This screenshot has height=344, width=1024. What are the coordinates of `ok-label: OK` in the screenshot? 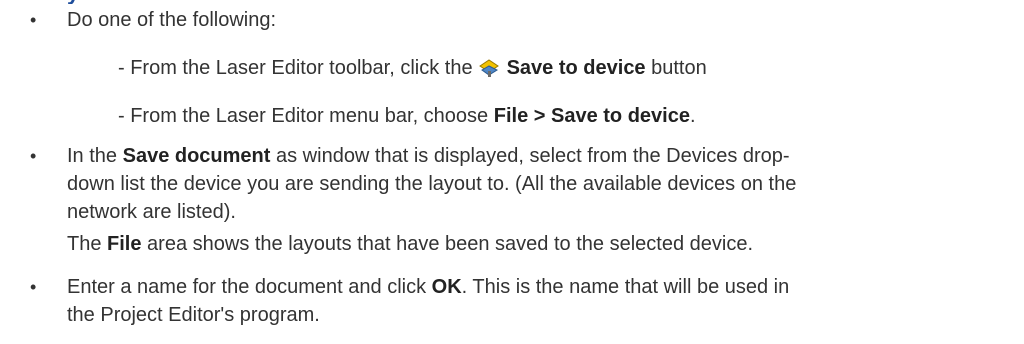 It's located at (446, 287).